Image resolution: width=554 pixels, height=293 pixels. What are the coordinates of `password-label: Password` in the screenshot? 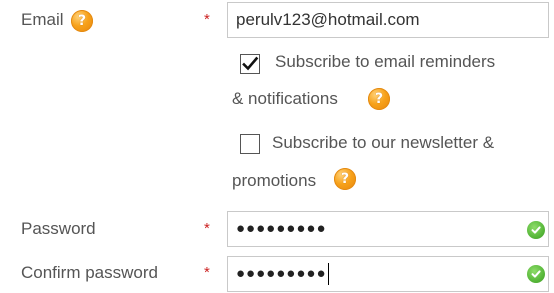 It's located at (58, 228).